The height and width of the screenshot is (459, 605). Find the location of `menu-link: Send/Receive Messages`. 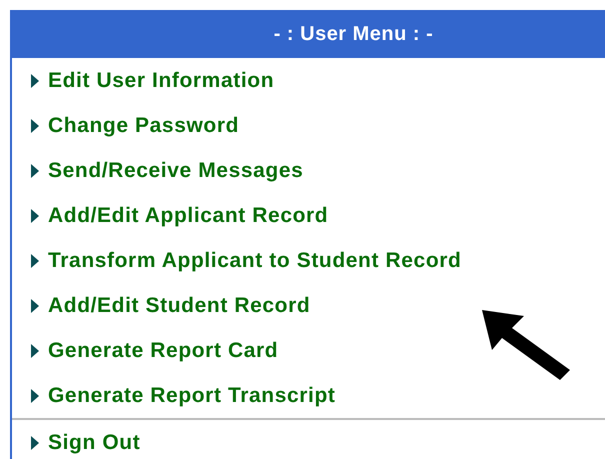

menu-link: Send/Receive Messages is located at coordinates (176, 170).